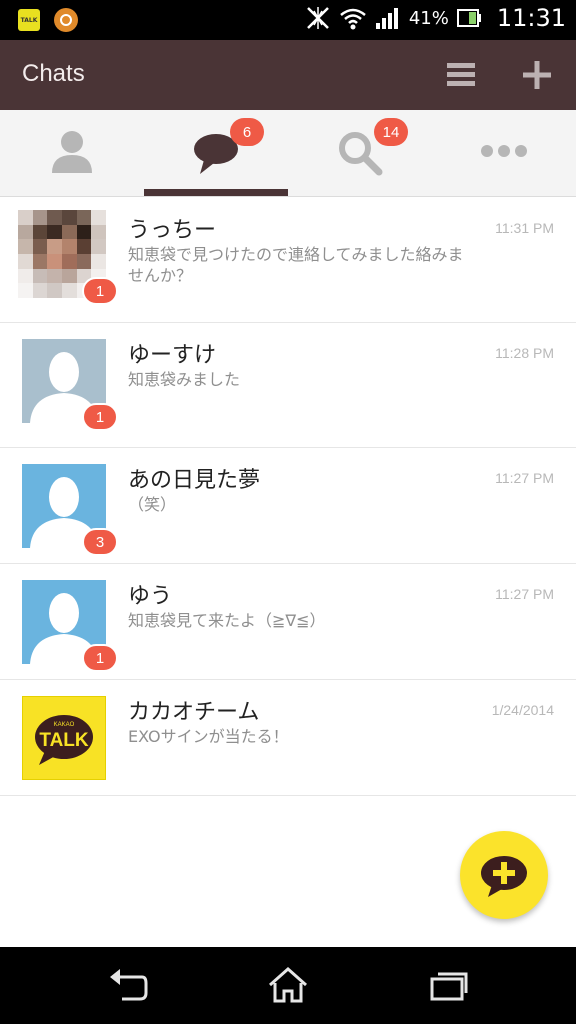 Image resolution: width=576 pixels, height=1024 pixels. I want to click on chat-time: 11:31 PM, so click(524, 228).